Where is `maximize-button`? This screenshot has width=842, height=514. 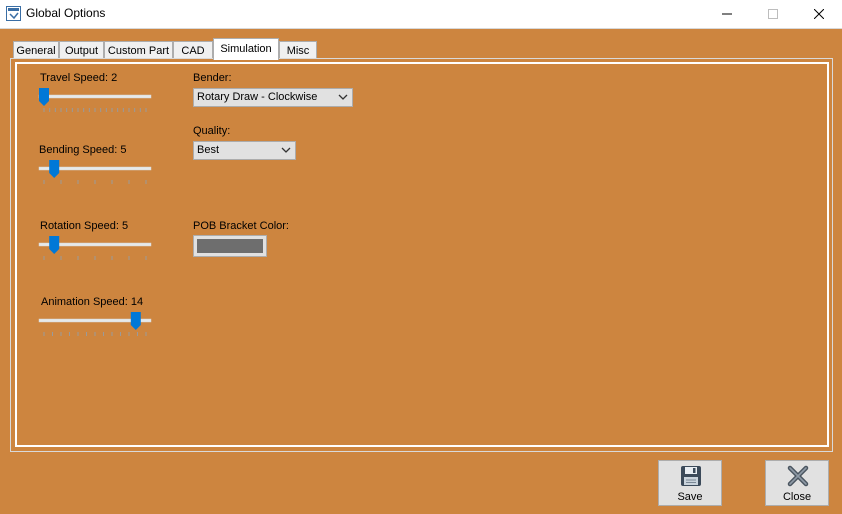
maximize-button is located at coordinates (773, 14).